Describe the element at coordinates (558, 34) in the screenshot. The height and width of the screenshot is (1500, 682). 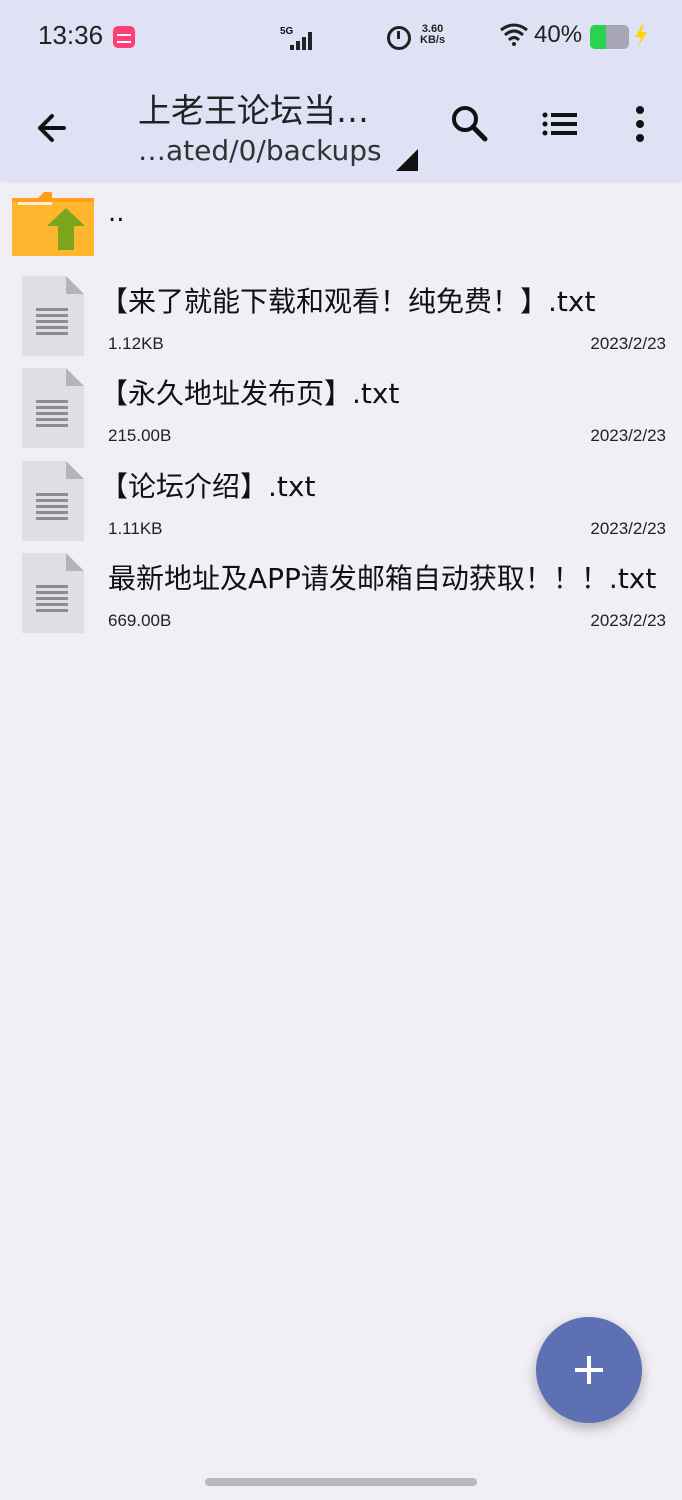
I see `battery-percent: 40%` at that location.